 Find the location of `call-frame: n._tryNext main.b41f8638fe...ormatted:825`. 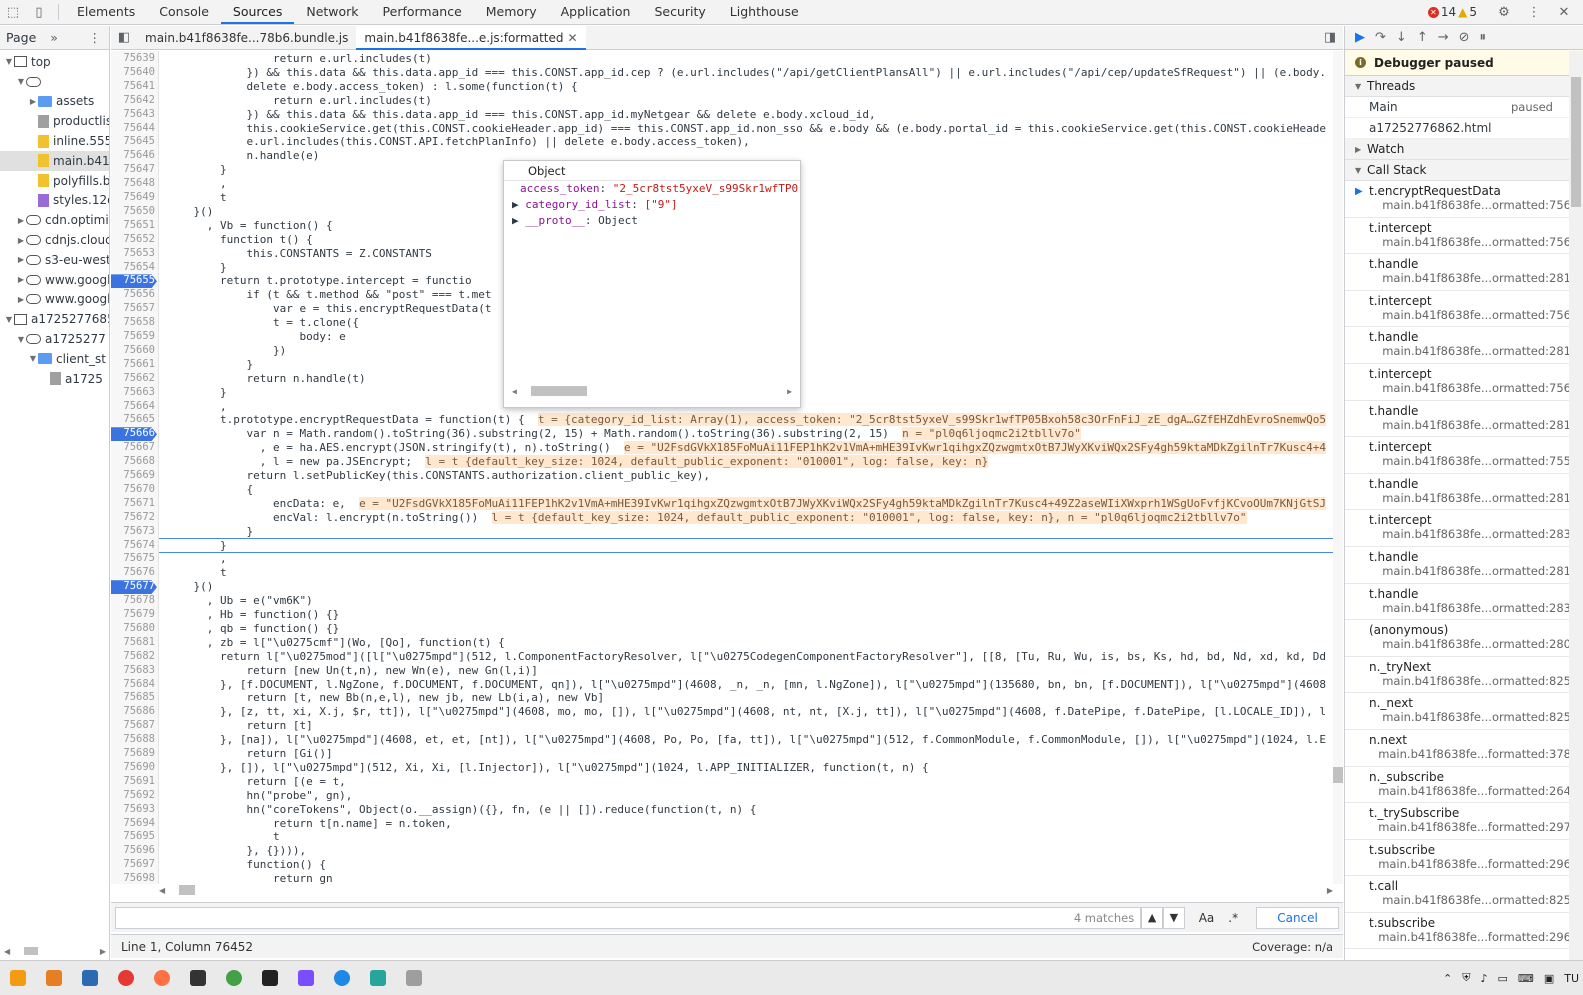

call-frame: n._tryNext main.b41f8638fe...ormatted:825 is located at coordinates (1464, 675).